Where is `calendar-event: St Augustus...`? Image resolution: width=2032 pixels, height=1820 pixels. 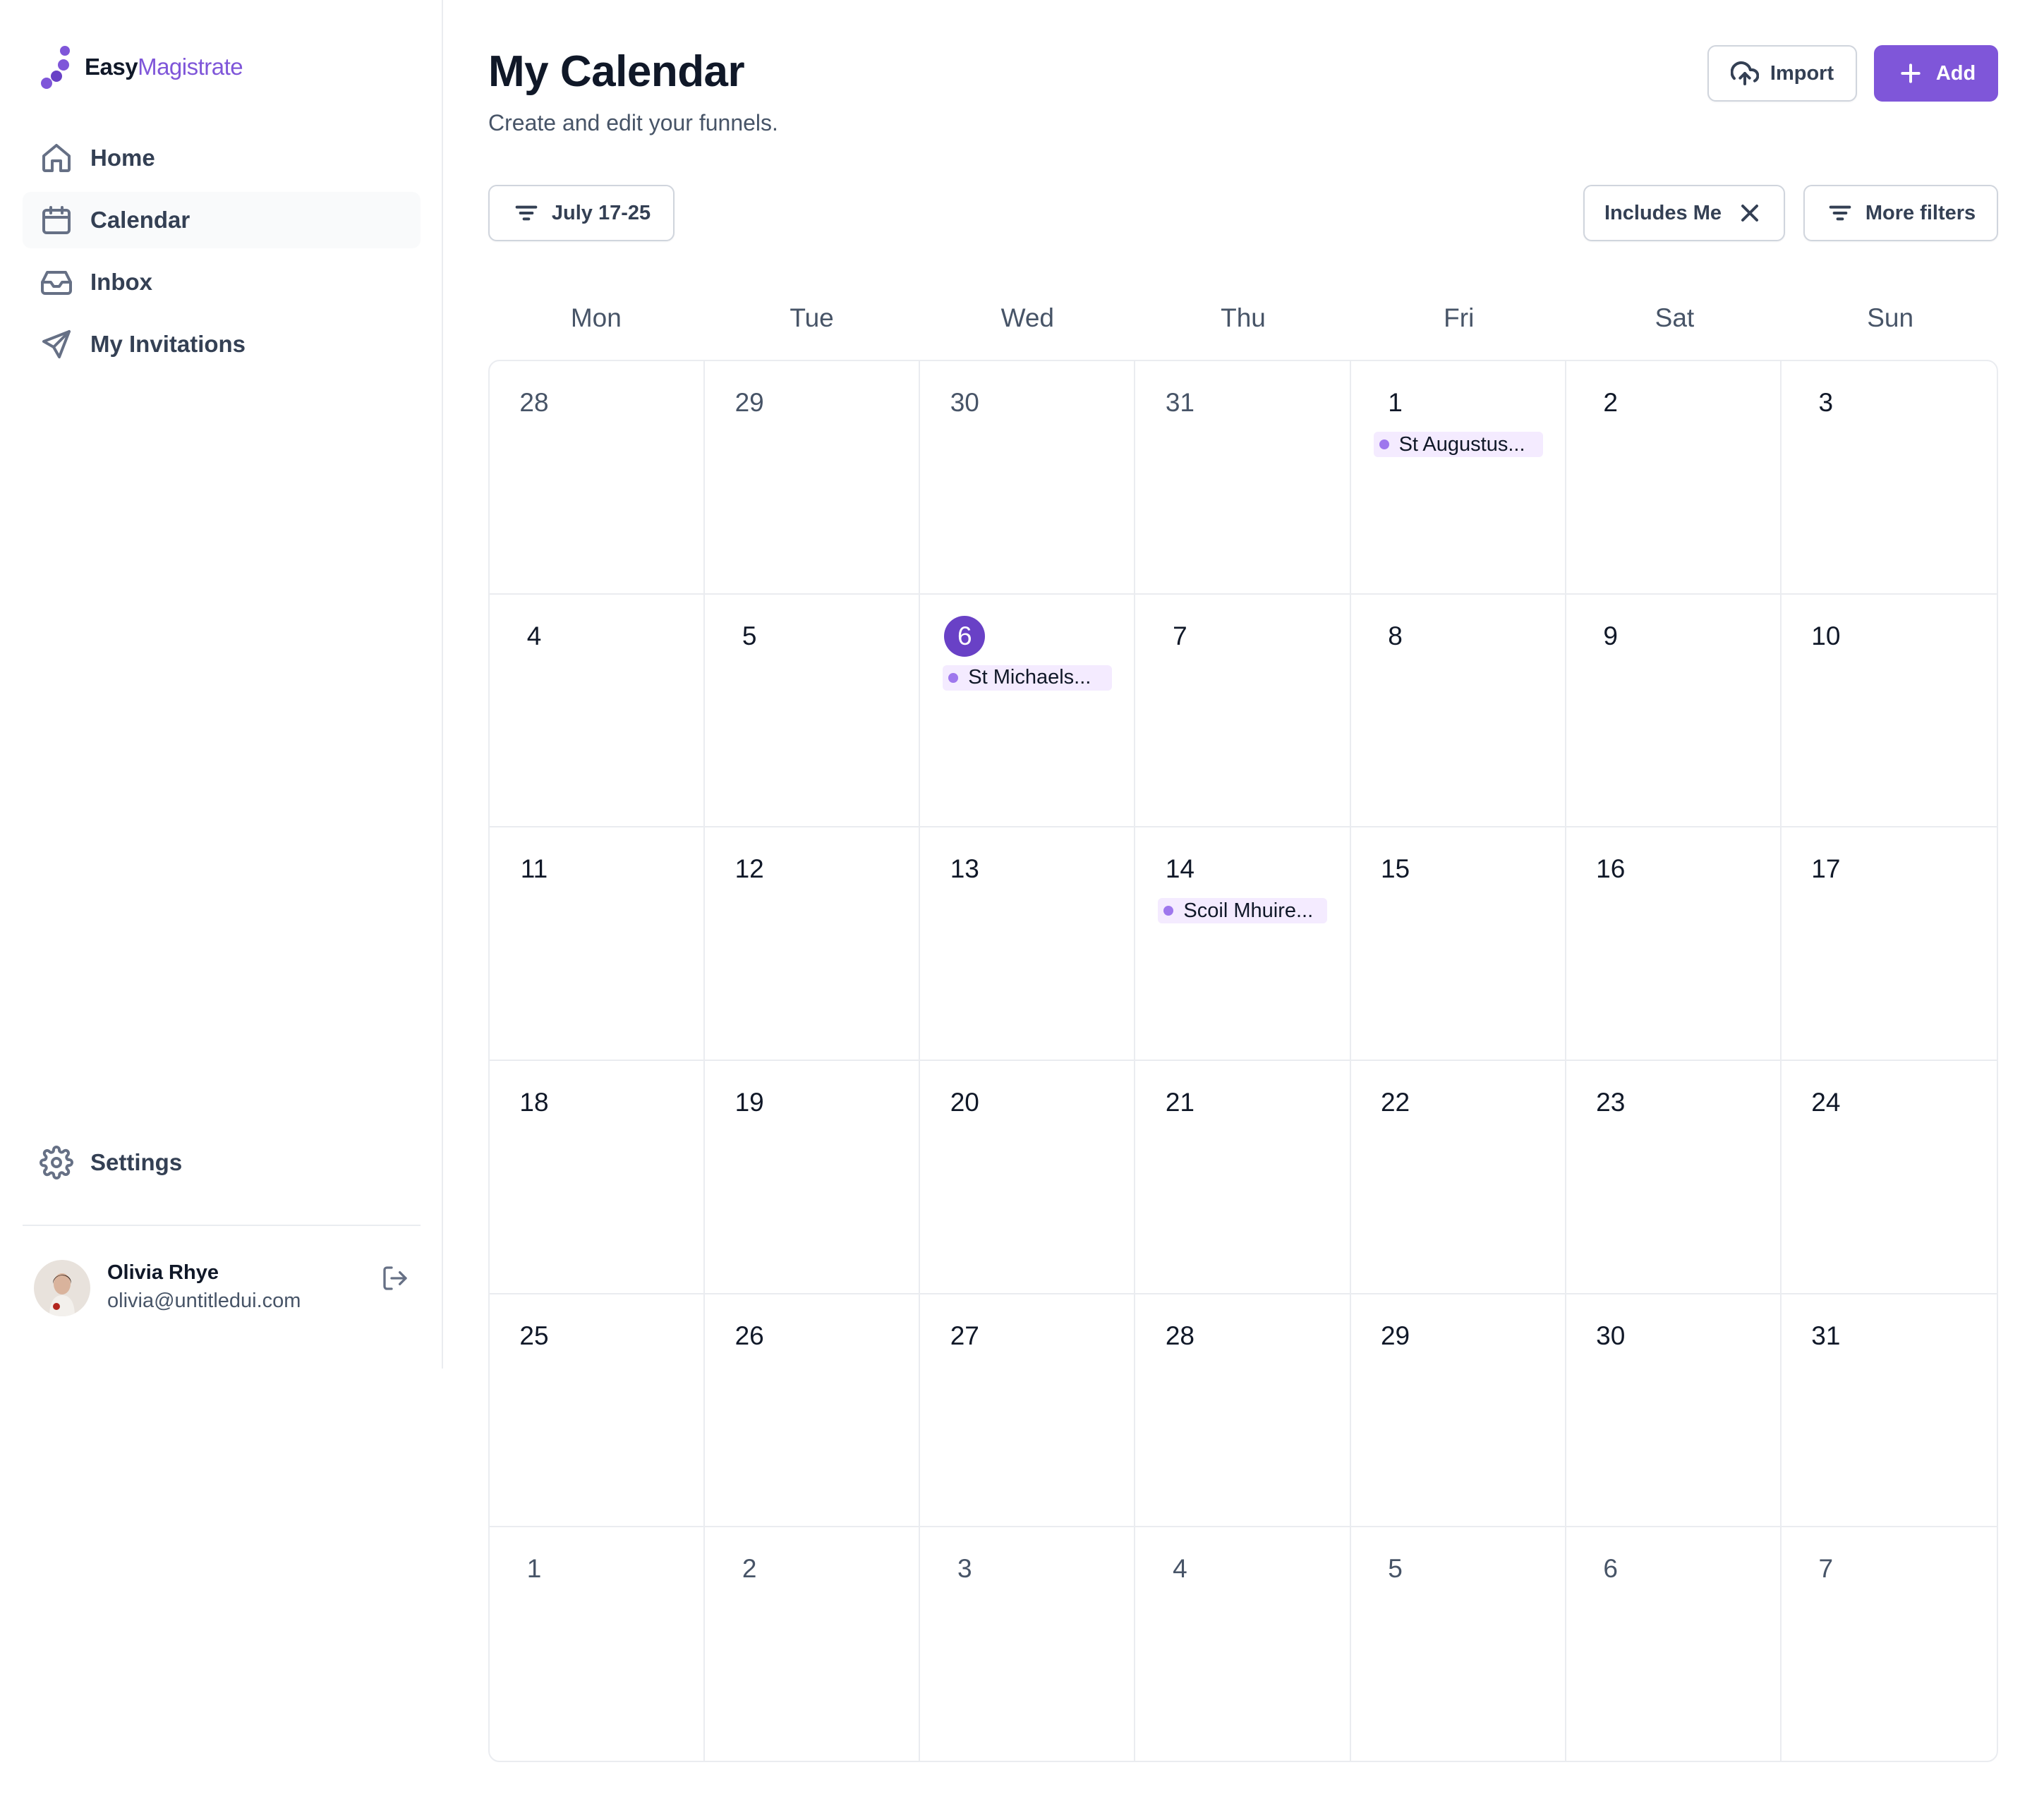
calendar-event: St Augustus... is located at coordinates (1458, 445).